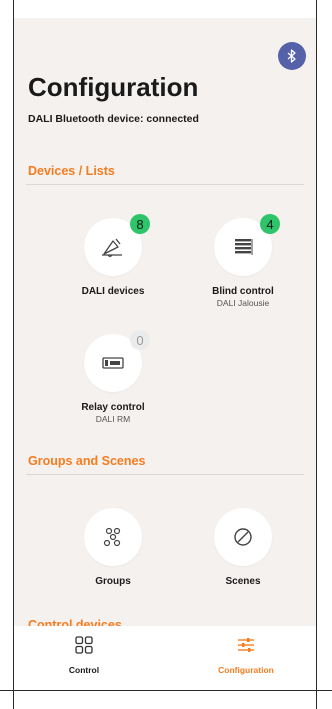  I want to click on connection-status: DALI Bluetooth device: connected, so click(113, 119).